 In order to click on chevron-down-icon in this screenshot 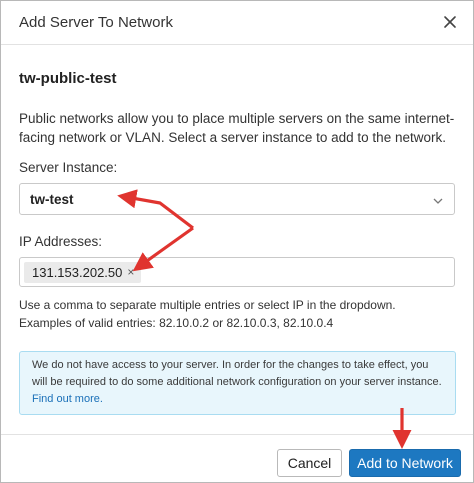, I will do `click(438, 200)`.